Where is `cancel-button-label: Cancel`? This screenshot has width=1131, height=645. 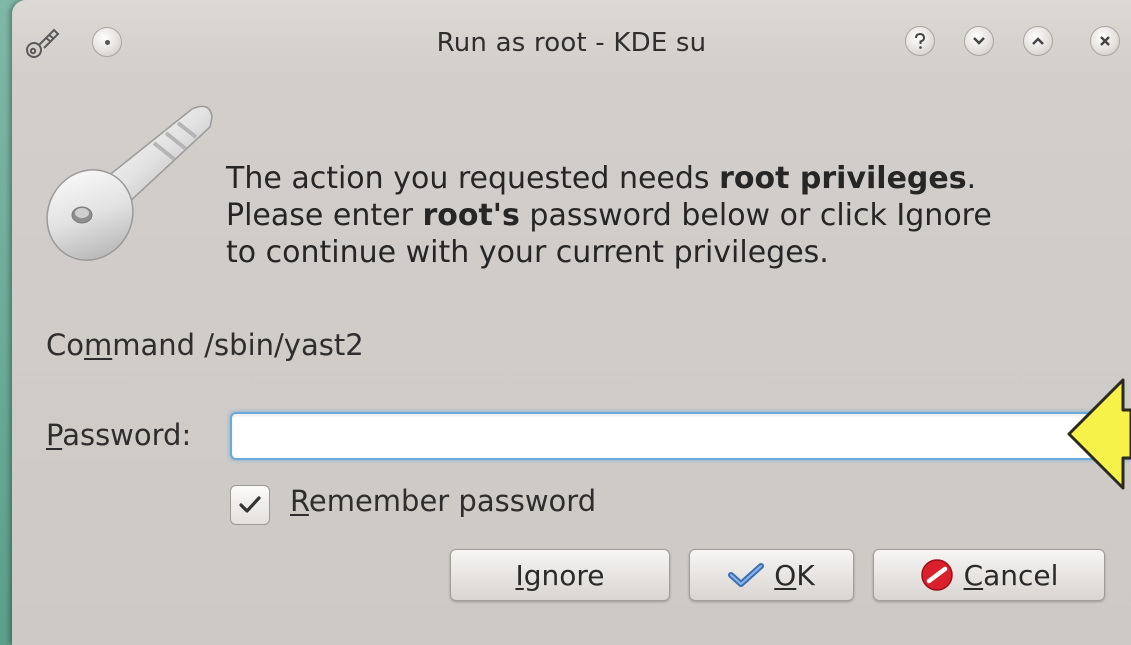
cancel-button-label: Cancel is located at coordinates (1011, 575).